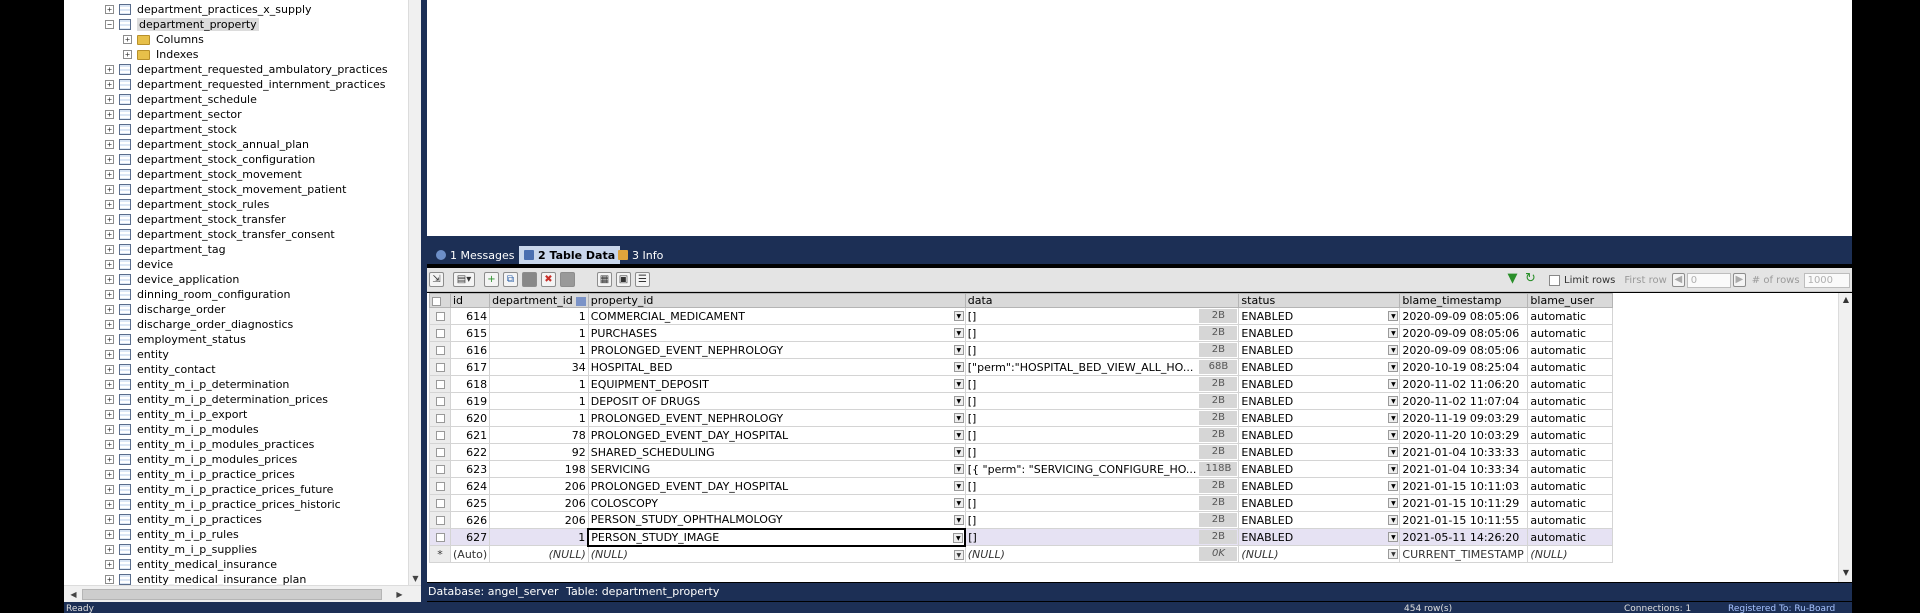 The width and height of the screenshot is (1920, 613). Describe the element at coordinates (1464, 367) in the screenshot. I see `cell-blame-timestamp: 2020-10-19 08:25:04` at that location.